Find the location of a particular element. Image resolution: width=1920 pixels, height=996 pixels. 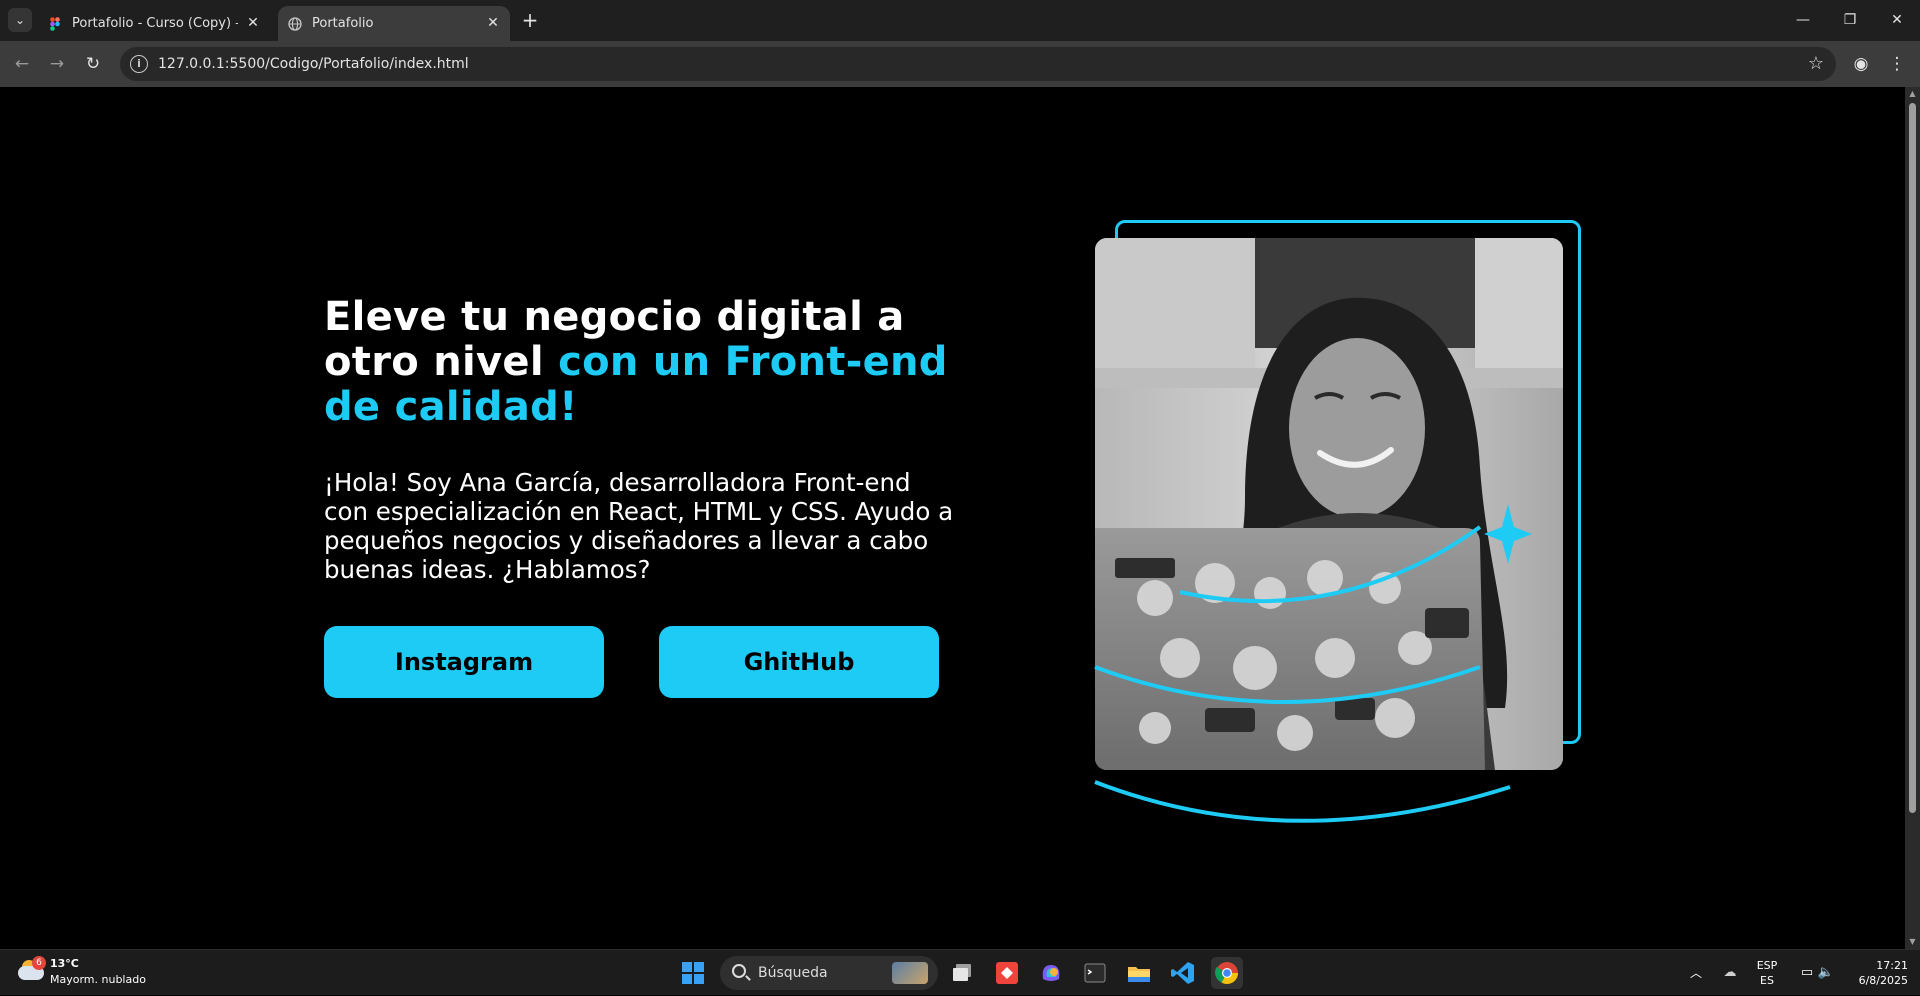

language-indicator: ESP ES is located at coordinates (1767, 973).